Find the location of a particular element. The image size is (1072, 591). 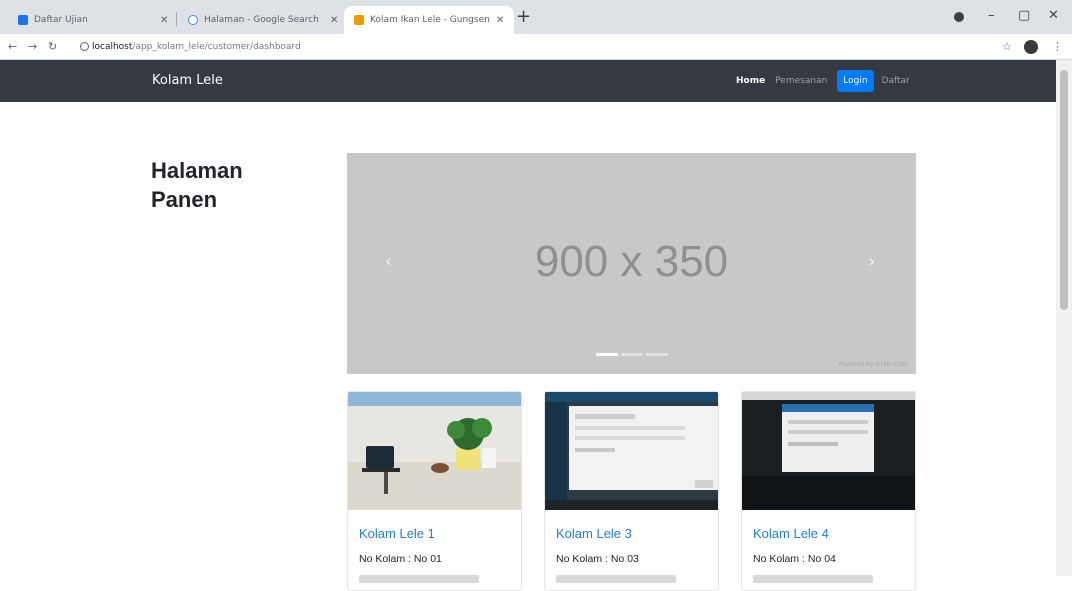

nav-link-home: Home is located at coordinates (750, 81).